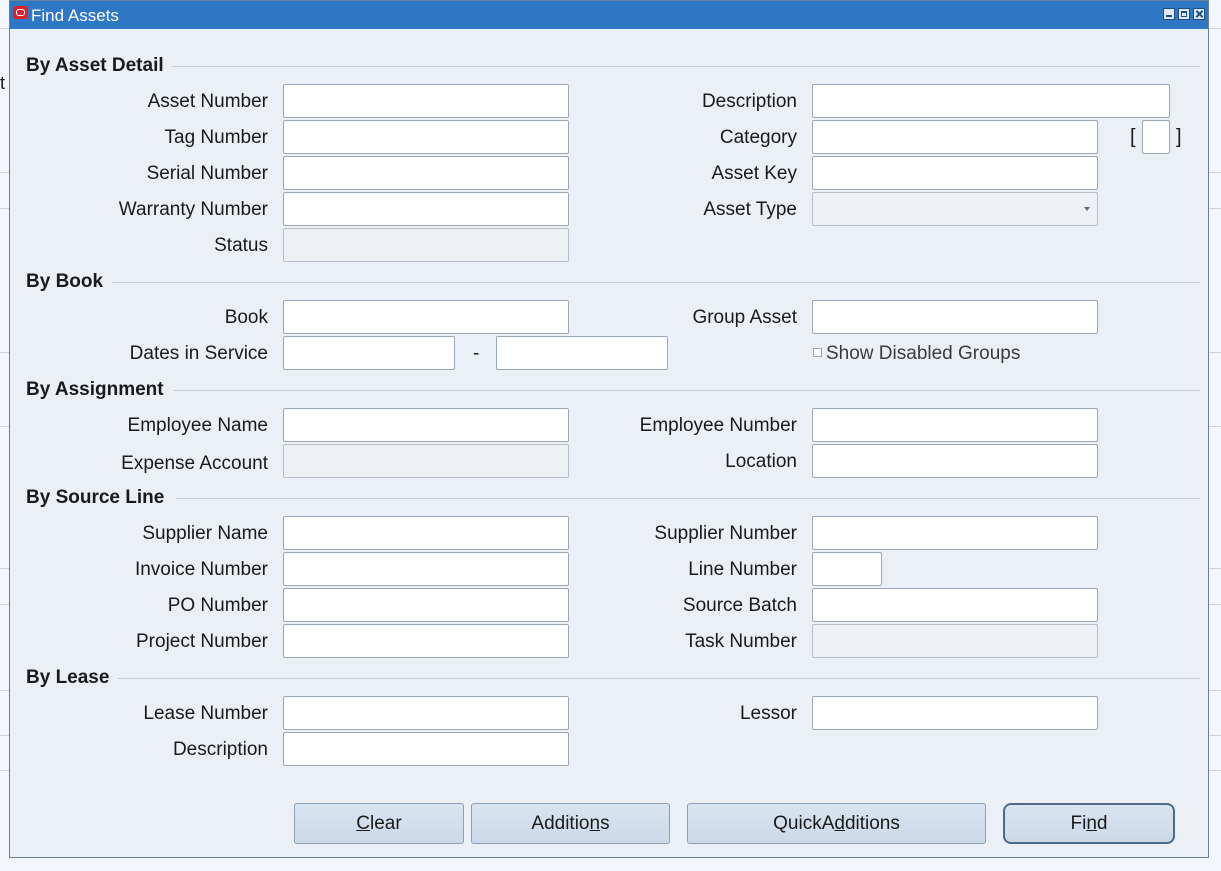 This screenshot has width=1221, height=871. I want to click on lease-description-field, so click(426, 749).